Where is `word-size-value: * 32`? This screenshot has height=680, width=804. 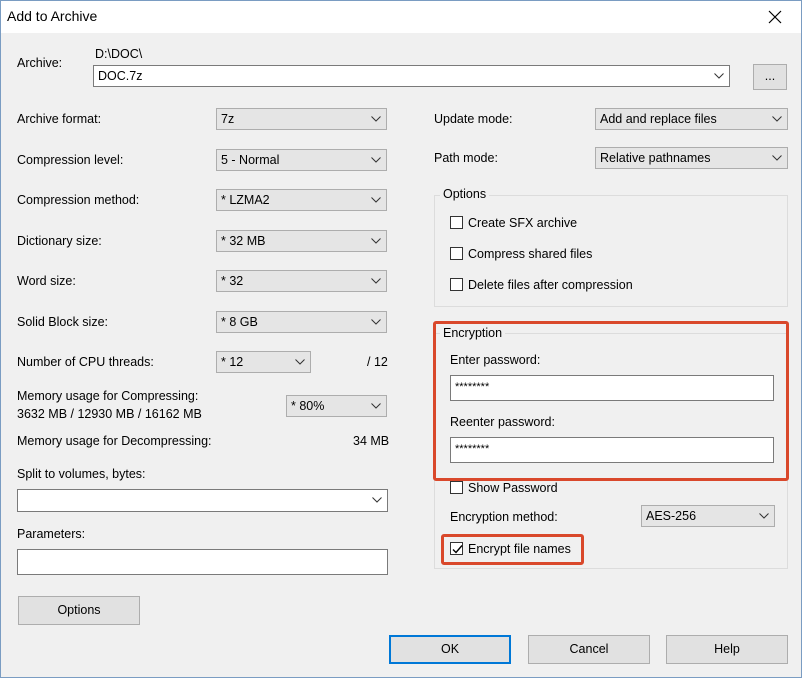
word-size-value: * 32 is located at coordinates (232, 281).